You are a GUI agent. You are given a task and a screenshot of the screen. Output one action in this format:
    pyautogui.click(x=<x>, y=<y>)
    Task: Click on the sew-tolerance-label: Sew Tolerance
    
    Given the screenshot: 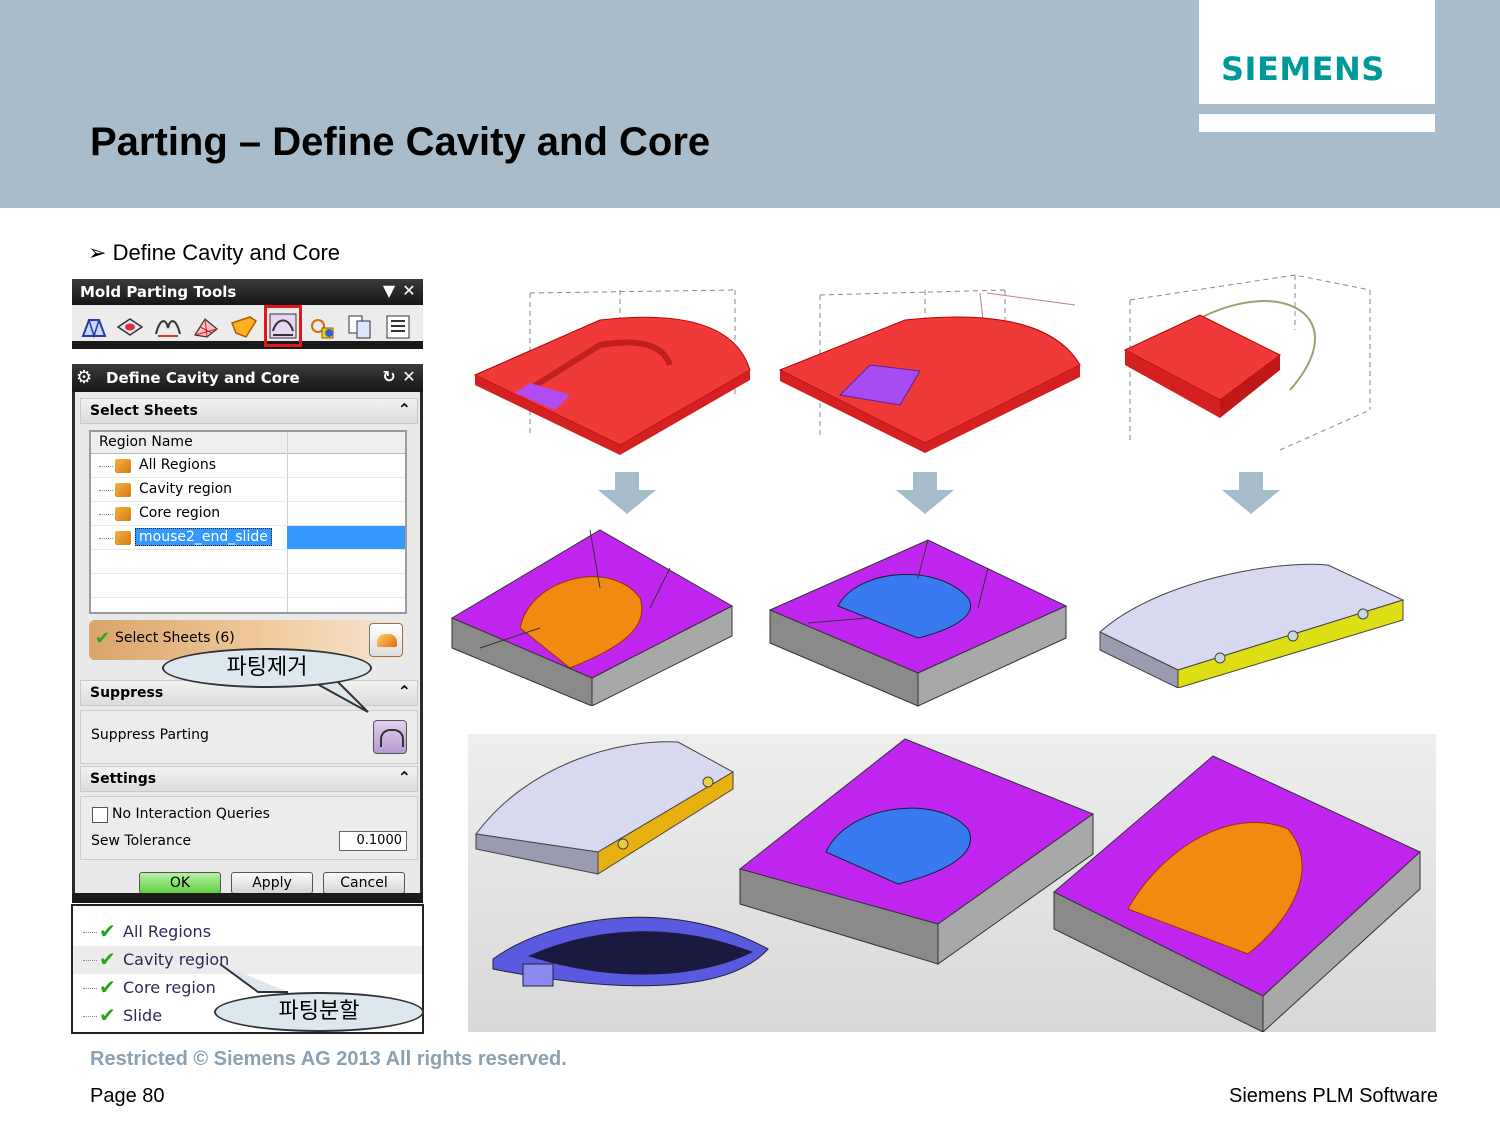 What is the action you would take?
    pyautogui.click(x=141, y=841)
    